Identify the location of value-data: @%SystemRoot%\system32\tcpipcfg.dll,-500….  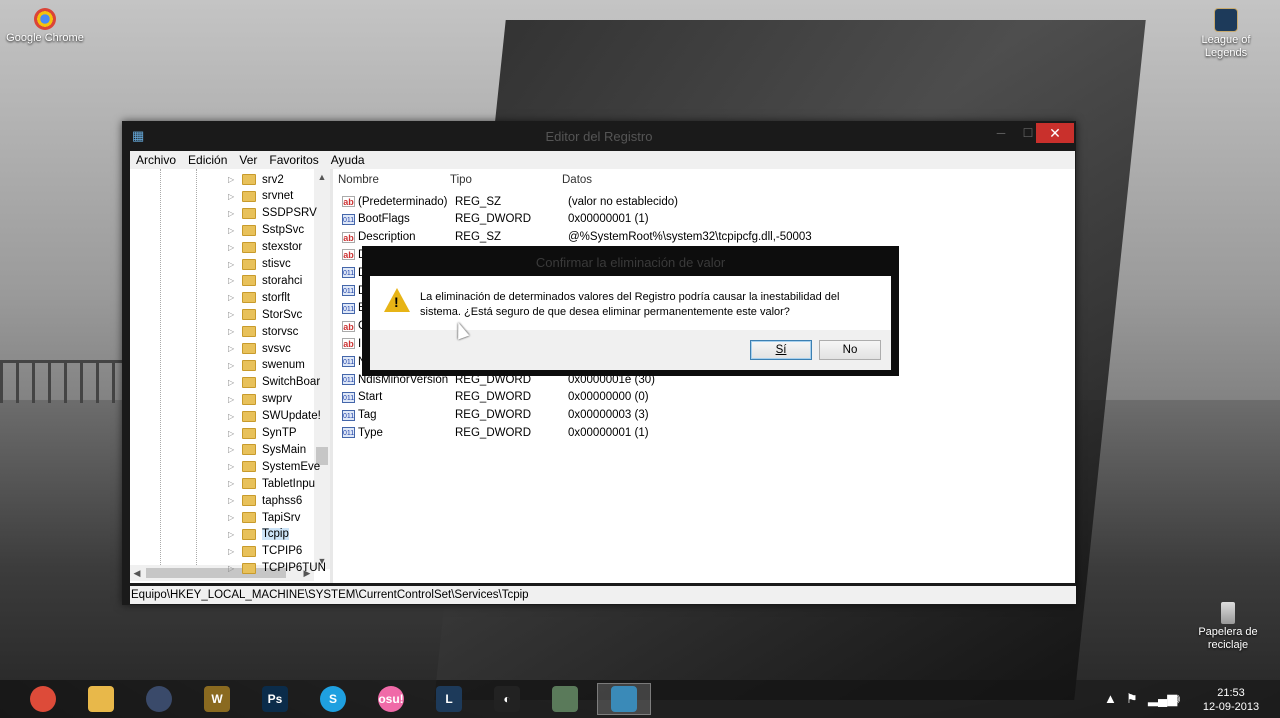
(690, 237).